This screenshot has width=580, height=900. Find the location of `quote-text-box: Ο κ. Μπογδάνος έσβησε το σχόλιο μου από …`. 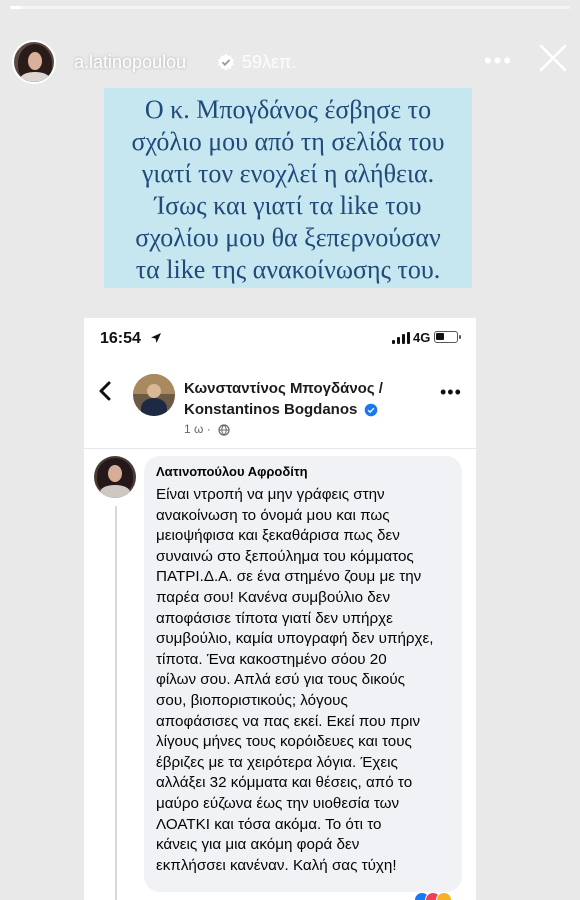

quote-text-box: Ο κ. Μπογδάνος έσβησε το σχόλιο μου από … is located at coordinates (288, 188).